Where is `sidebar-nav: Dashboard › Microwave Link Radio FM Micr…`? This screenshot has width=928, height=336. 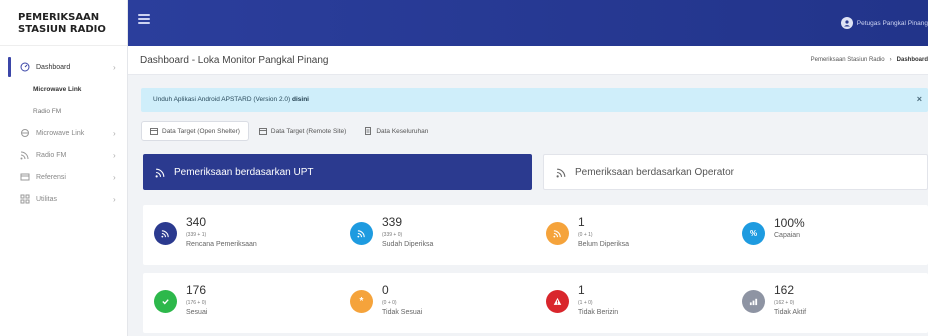
sidebar-nav: Dashboard › Microwave Link Radio FM Micr… is located at coordinates (63, 128).